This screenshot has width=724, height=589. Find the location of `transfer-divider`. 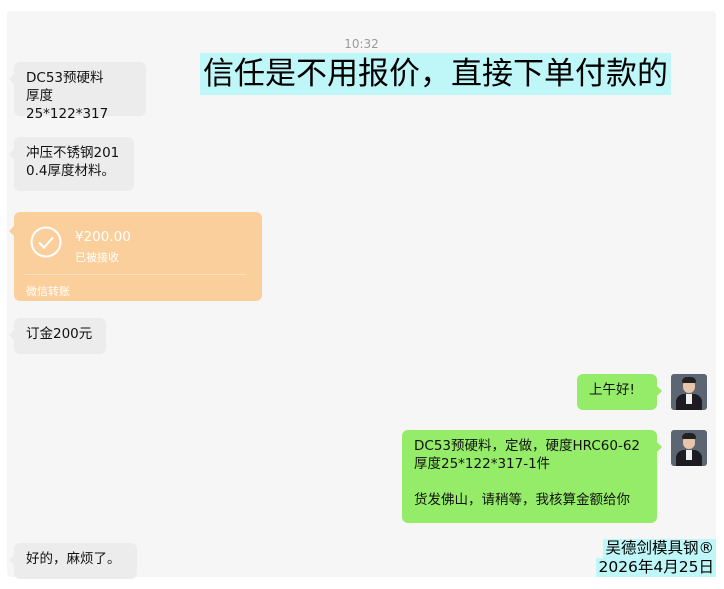

transfer-divider is located at coordinates (135, 274).